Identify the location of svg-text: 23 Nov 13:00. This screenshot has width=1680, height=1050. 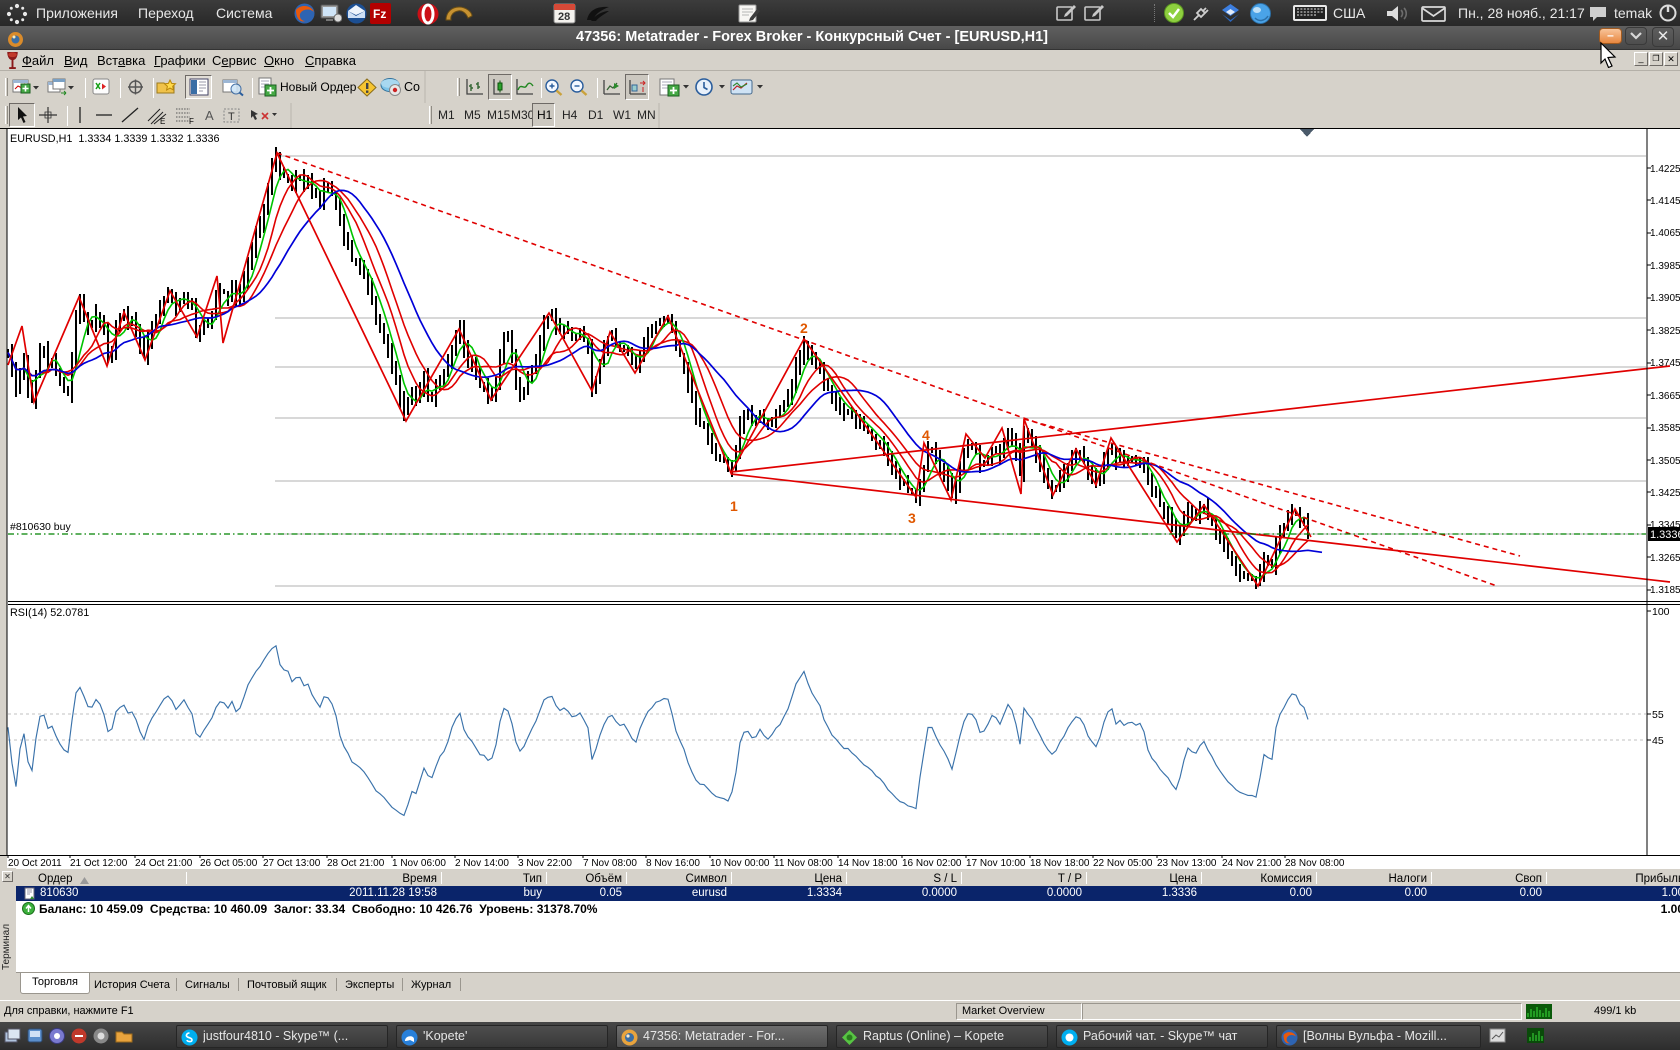
(1187, 863).